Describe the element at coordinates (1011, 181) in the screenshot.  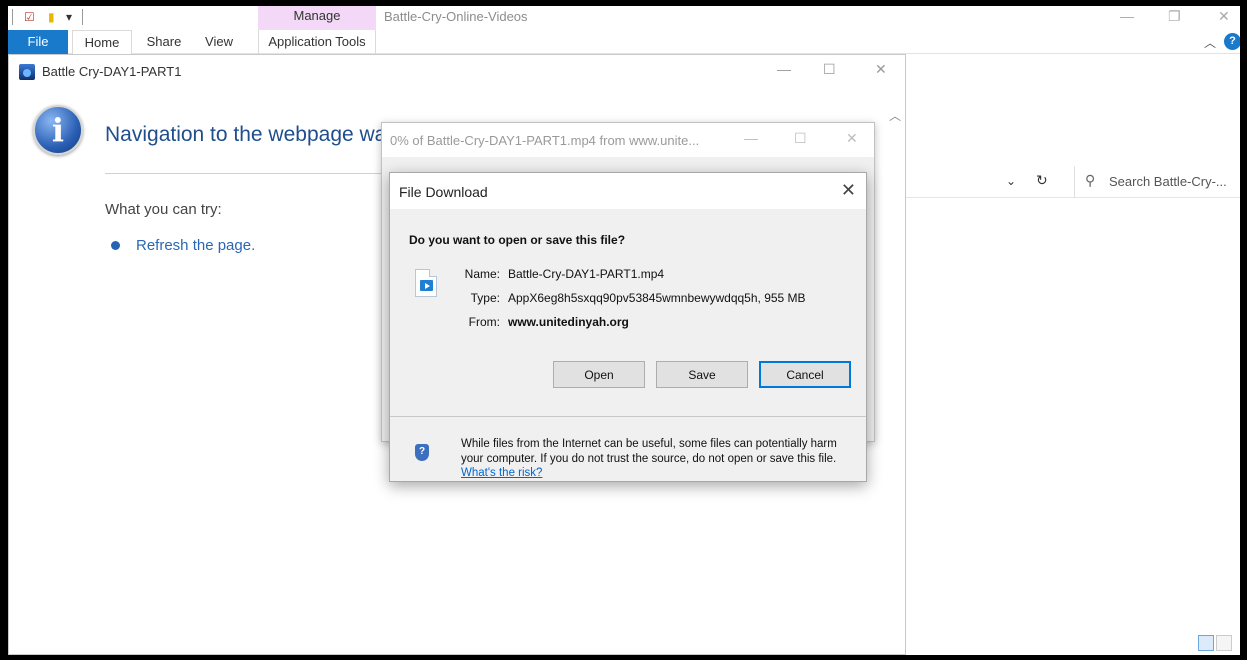
I see `address-history-chevron-icon: ⌄` at that location.